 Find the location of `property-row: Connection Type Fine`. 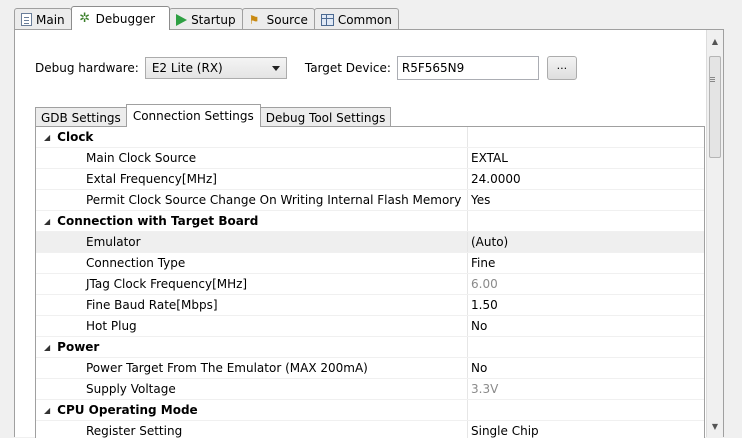

property-row: Connection Type Fine is located at coordinates (370, 263).